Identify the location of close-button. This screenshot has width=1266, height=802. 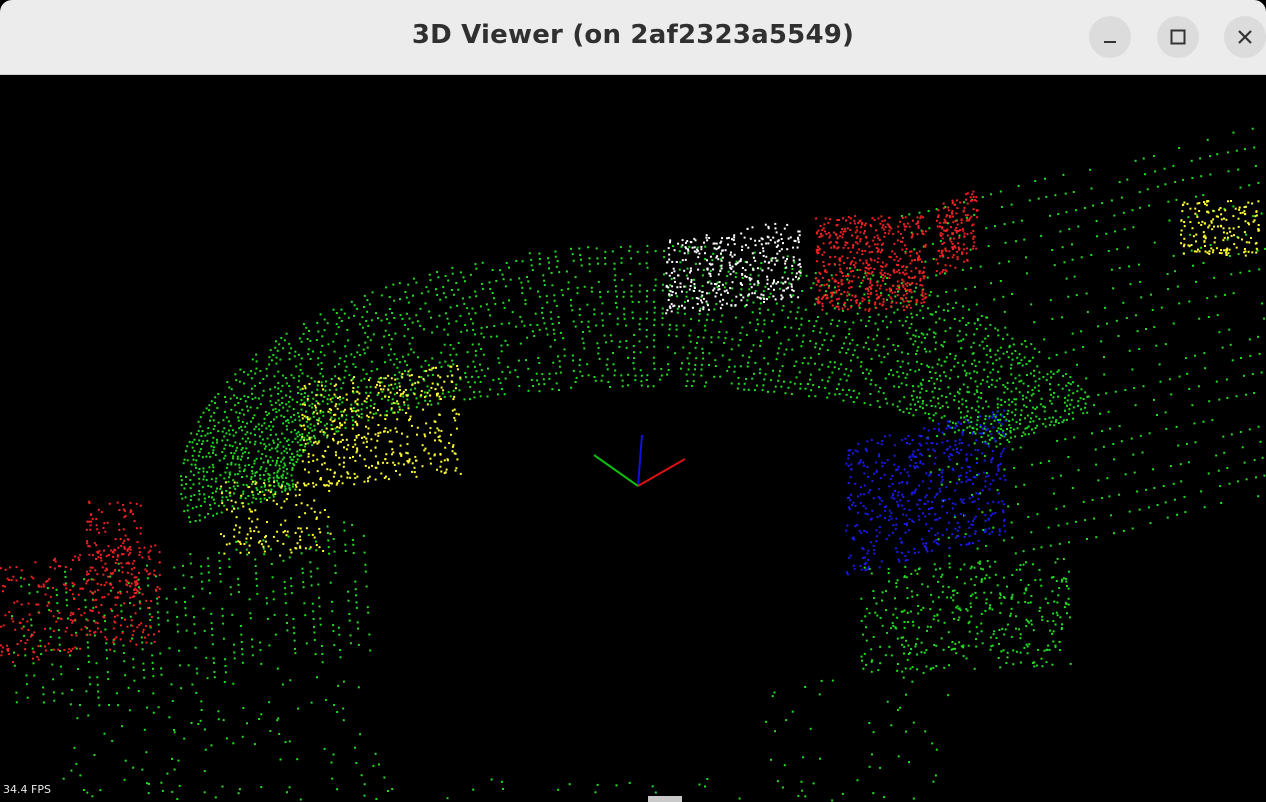
(1245, 37).